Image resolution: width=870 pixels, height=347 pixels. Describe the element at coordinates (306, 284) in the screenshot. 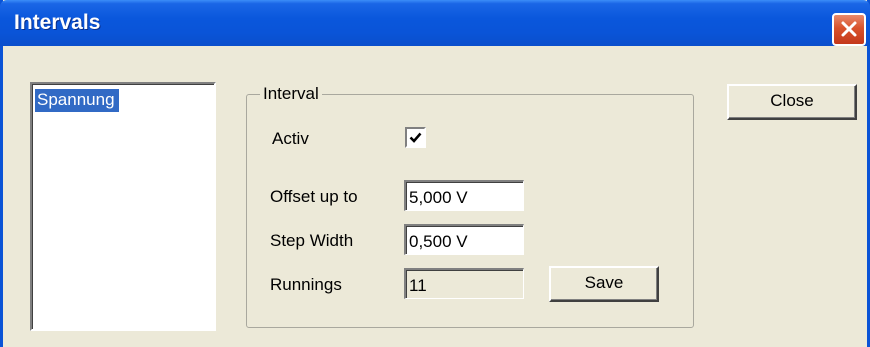

I see `runnings-label: Runnings` at that location.